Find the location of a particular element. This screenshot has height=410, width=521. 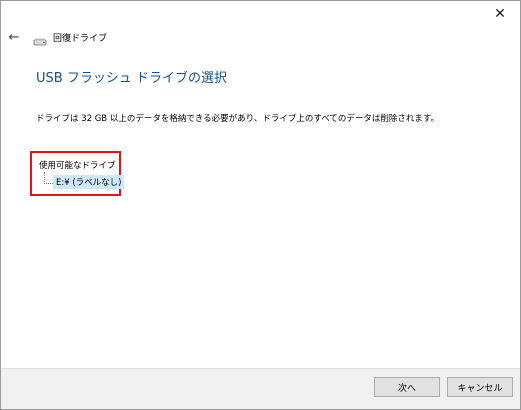

page-title: USB フラッシュ ドライブの選択 is located at coordinates (131, 78).